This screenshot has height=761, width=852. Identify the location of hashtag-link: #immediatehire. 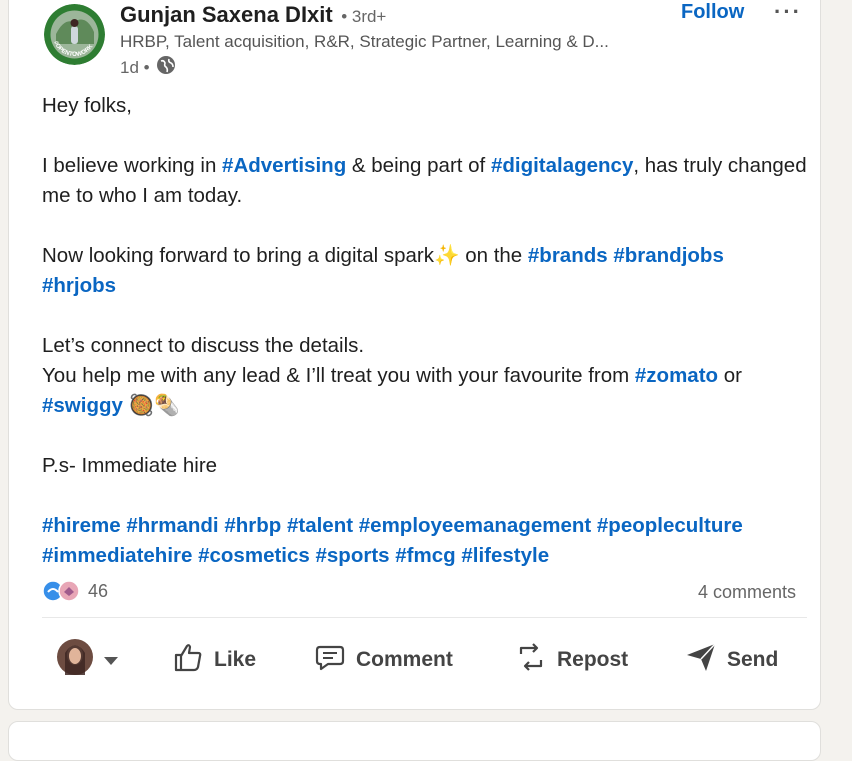
(117, 555).